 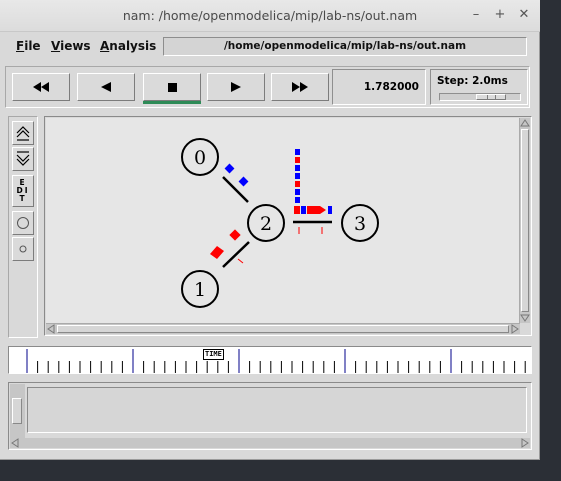 I want to click on stop-icon, so click(x=172, y=87).